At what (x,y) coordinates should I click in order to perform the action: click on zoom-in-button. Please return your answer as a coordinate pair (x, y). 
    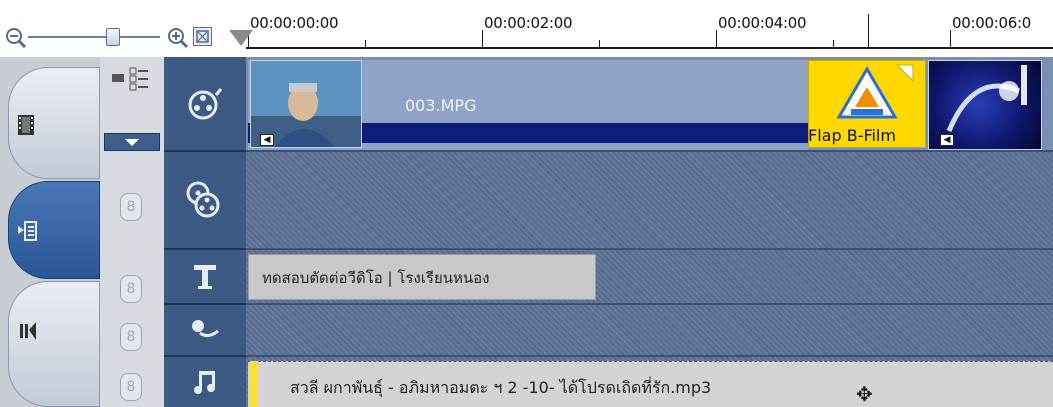
    Looking at the image, I should click on (178, 40).